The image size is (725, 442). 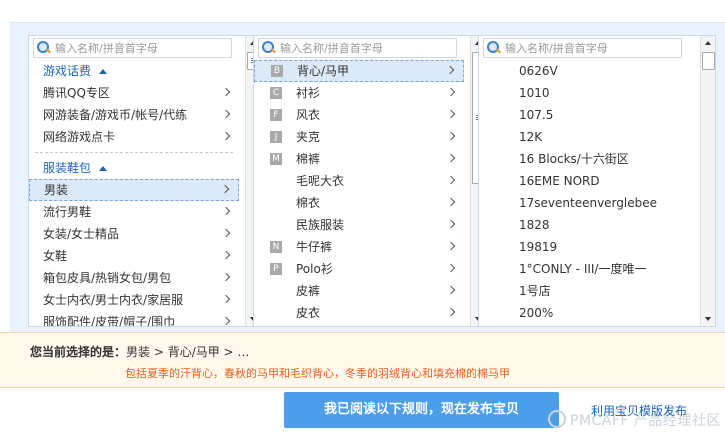 What do you see at coordinates (276, 247) in the screenshot?
I see `letter-badge: N` at bounding box center [276, 247].